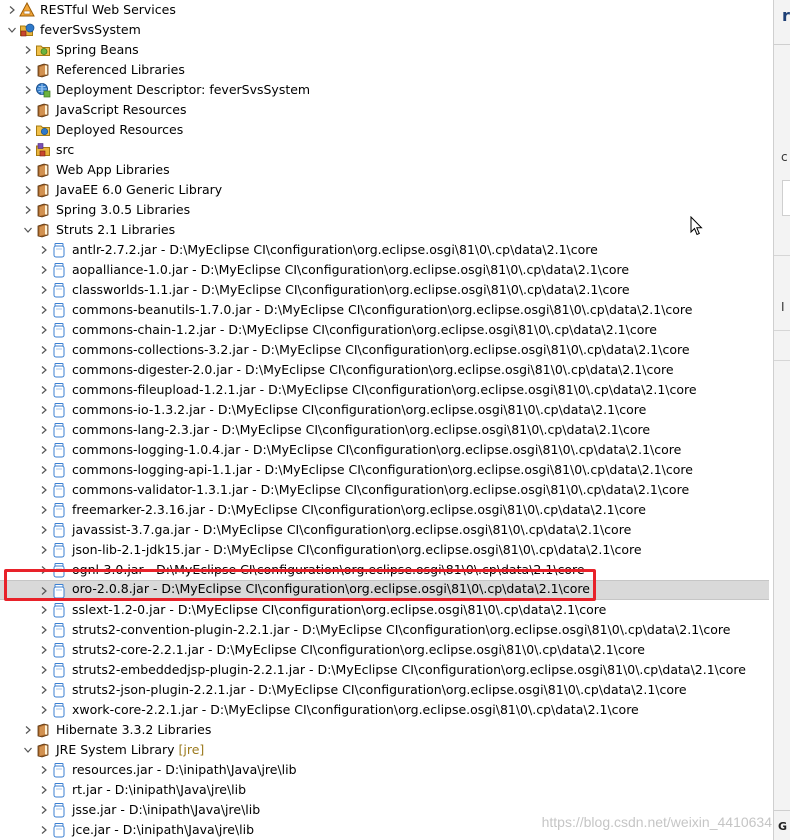  What do you see at coordinates (43, 750) in the screenshot?
I see `library-icon` at bounding box center [43, 750].